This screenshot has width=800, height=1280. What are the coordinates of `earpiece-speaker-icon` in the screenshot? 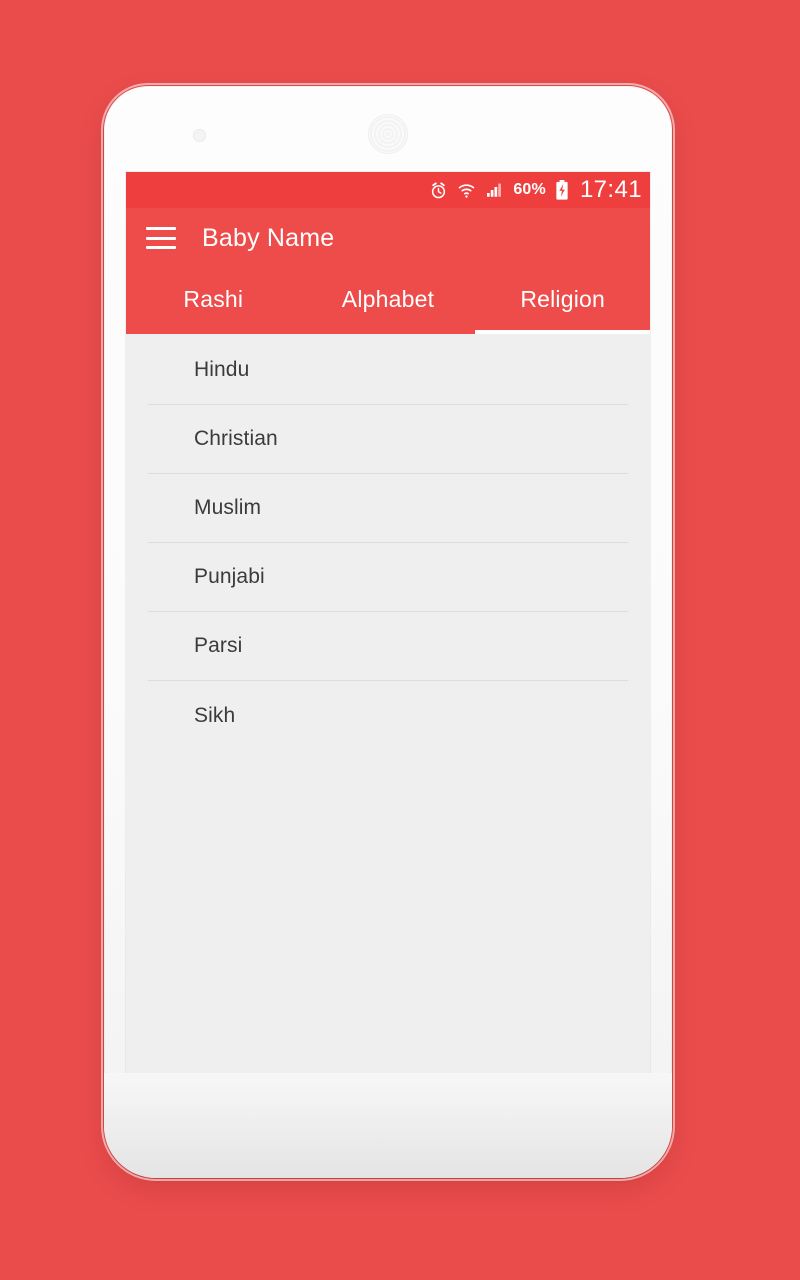 It's located at (388, 134).